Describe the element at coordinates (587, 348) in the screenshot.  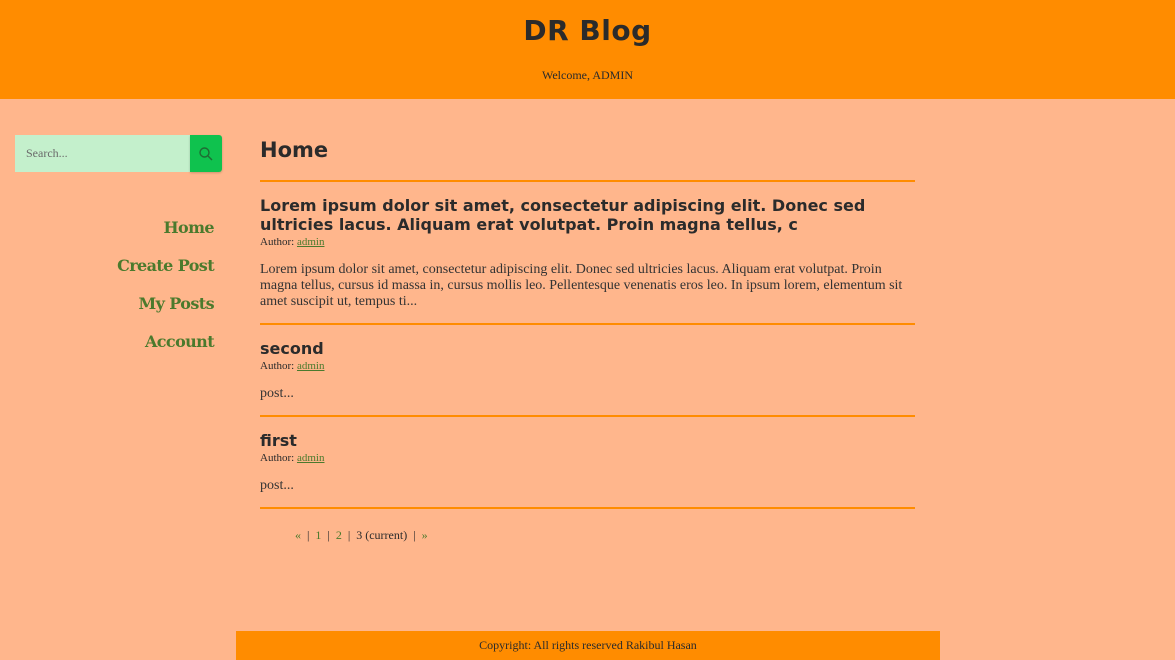
I see `post-title: second` at that location.